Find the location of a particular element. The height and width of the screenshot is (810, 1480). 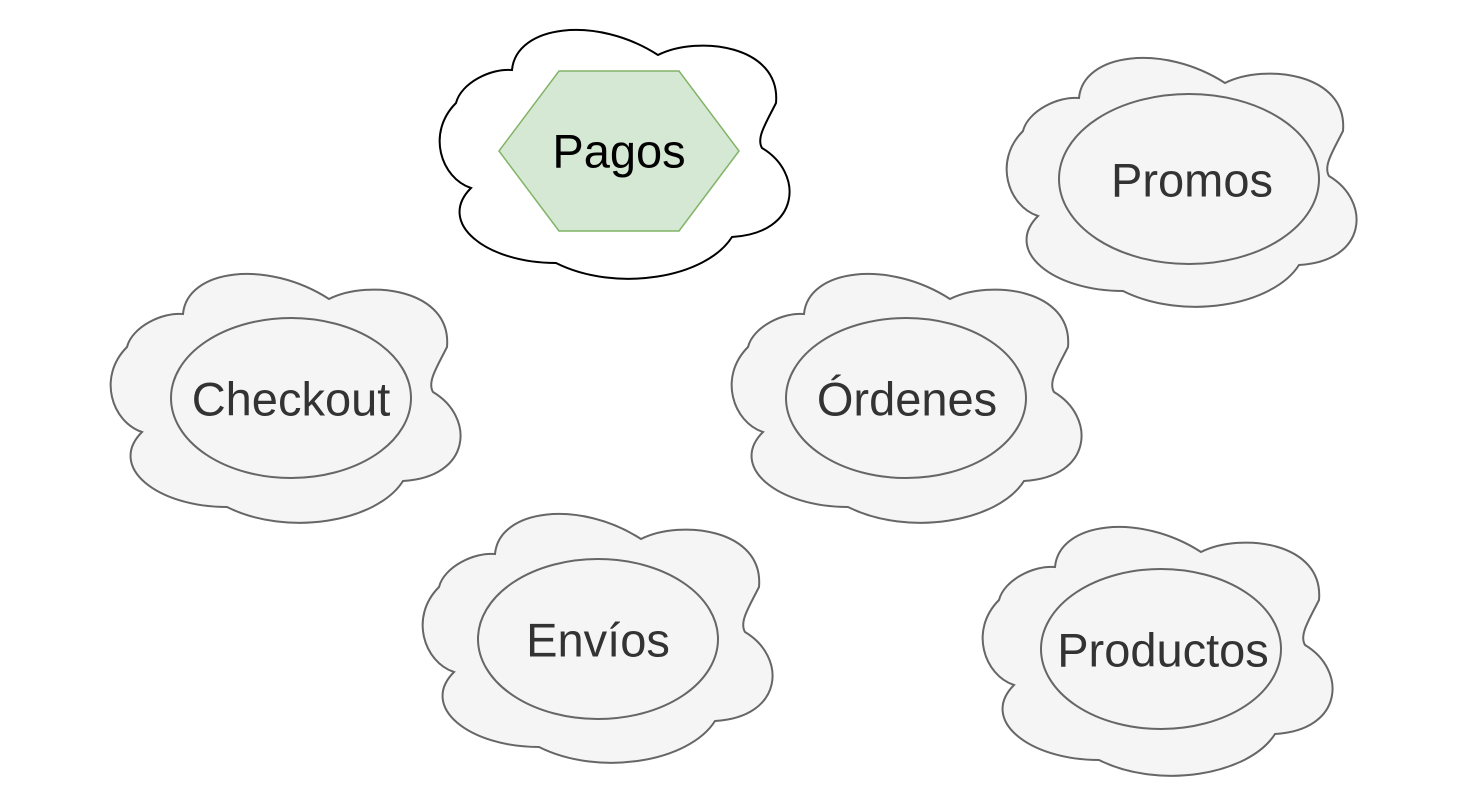

node-label: Promos is located at coordinates (1192, 180).